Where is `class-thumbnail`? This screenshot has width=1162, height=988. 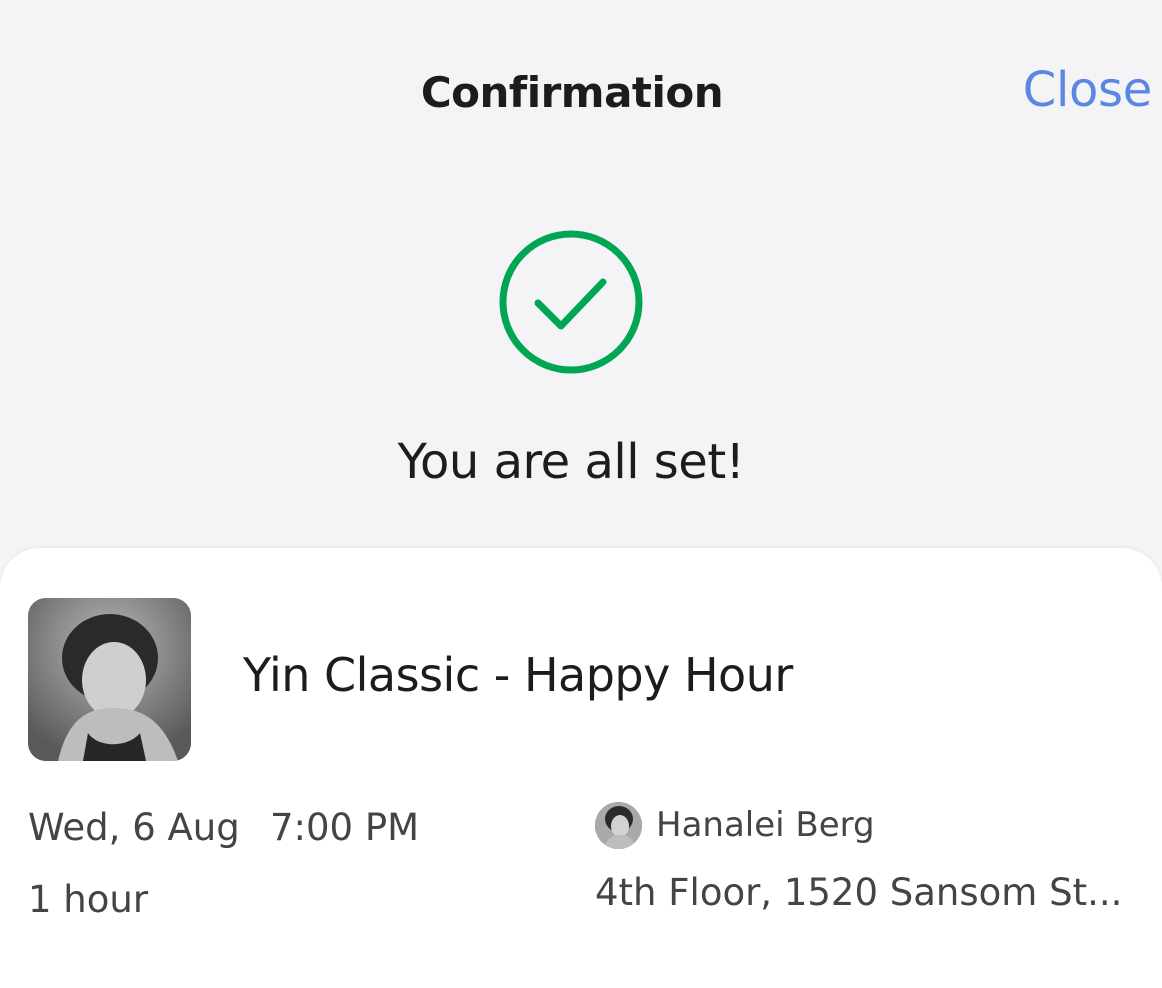 class-thumbnail is located at coordinates (109, 679).